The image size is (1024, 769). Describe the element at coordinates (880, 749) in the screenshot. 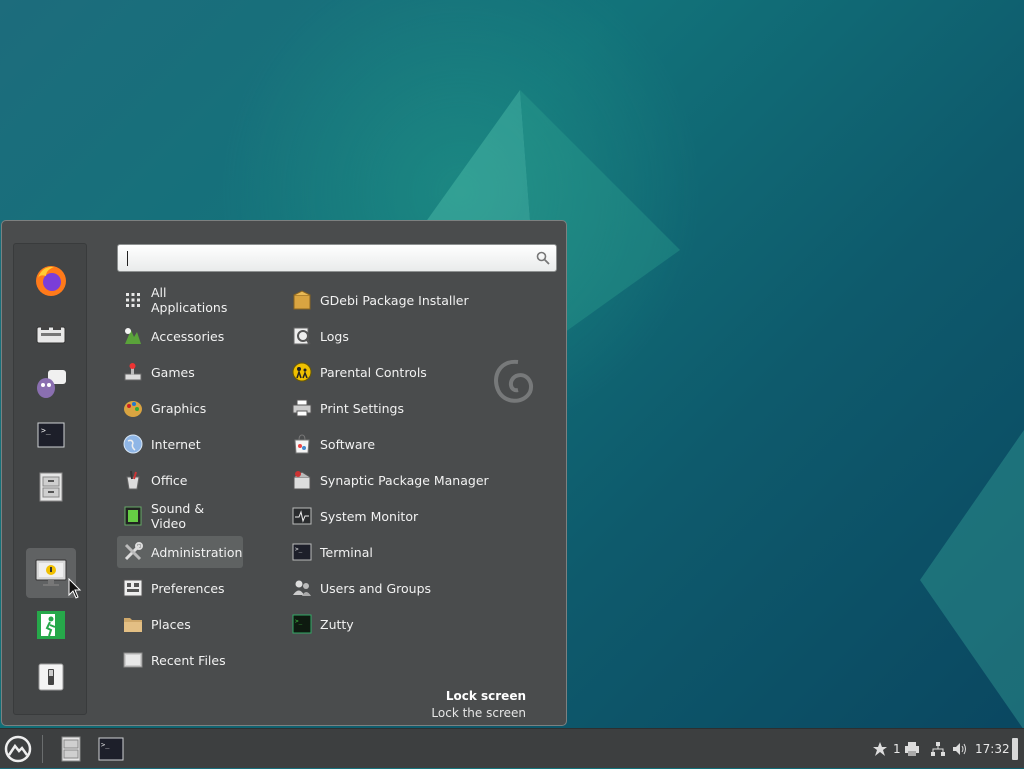

I see `notification-bell-icon` at that location.